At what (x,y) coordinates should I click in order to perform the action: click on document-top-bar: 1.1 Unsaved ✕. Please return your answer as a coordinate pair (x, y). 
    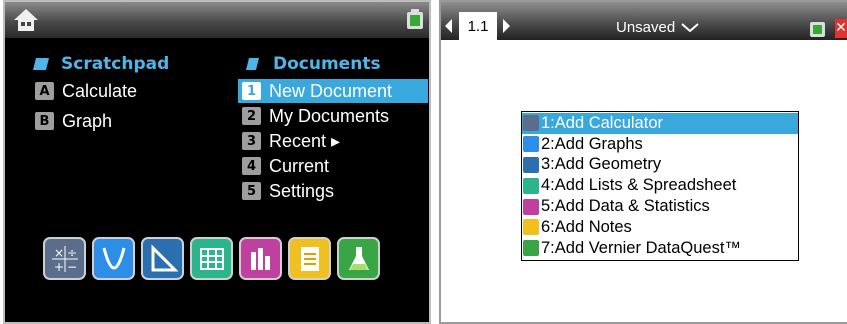
    Looking at the image, I should click on (644, 21).